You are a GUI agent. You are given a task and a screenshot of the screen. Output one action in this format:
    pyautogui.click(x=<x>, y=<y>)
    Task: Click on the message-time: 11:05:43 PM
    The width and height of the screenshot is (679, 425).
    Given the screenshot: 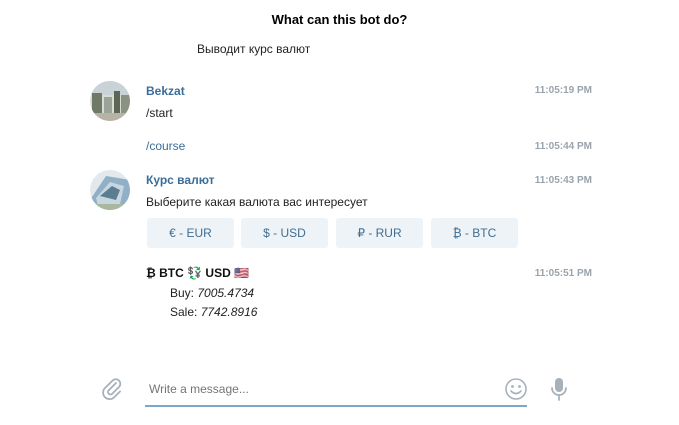 What is the action you would take?
    pyautogui.click(x=563, y=180)
    